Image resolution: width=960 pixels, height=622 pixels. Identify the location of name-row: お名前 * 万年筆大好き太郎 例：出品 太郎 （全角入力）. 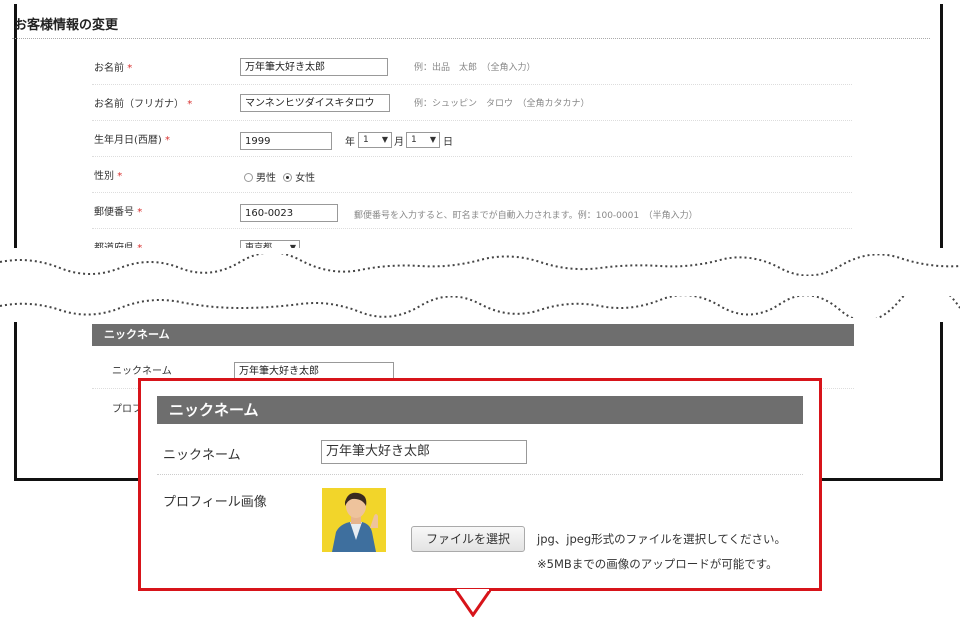
(472, 66).